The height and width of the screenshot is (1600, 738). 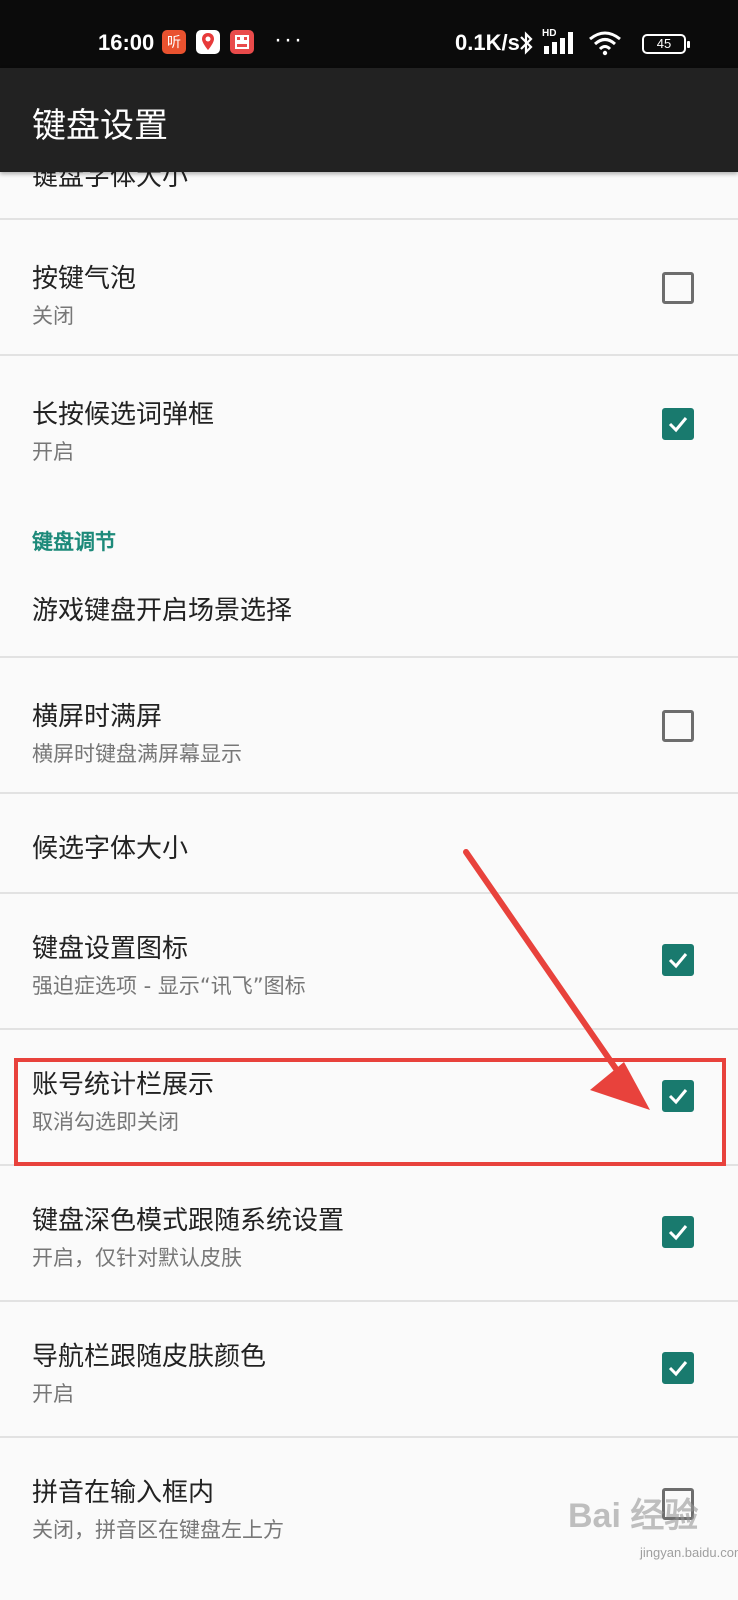 I want to click on settings-item-navbar-follow-skin: 导航栏跟随皮肤颜色 开启, so click(x=369, y=1369).